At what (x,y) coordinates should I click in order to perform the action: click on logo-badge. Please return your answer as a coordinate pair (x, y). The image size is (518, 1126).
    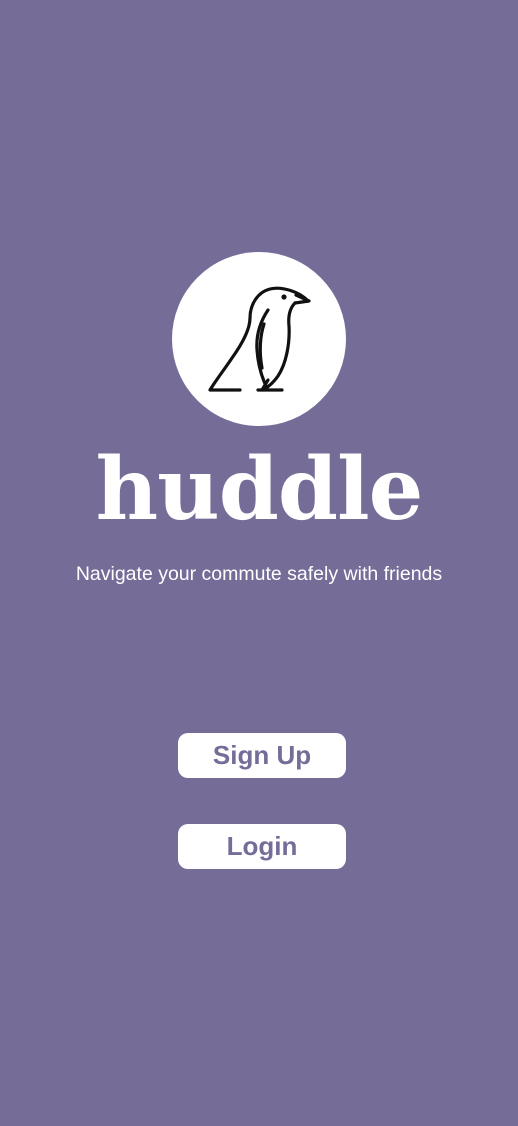
    Looking at the image, I should click on (259, 339).